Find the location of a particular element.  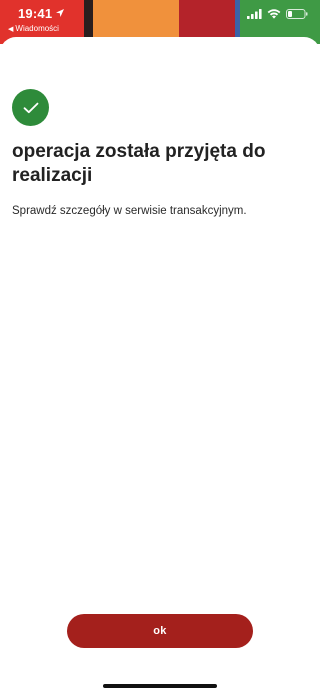

checkmark-icon is located at coordinates (30, 107).